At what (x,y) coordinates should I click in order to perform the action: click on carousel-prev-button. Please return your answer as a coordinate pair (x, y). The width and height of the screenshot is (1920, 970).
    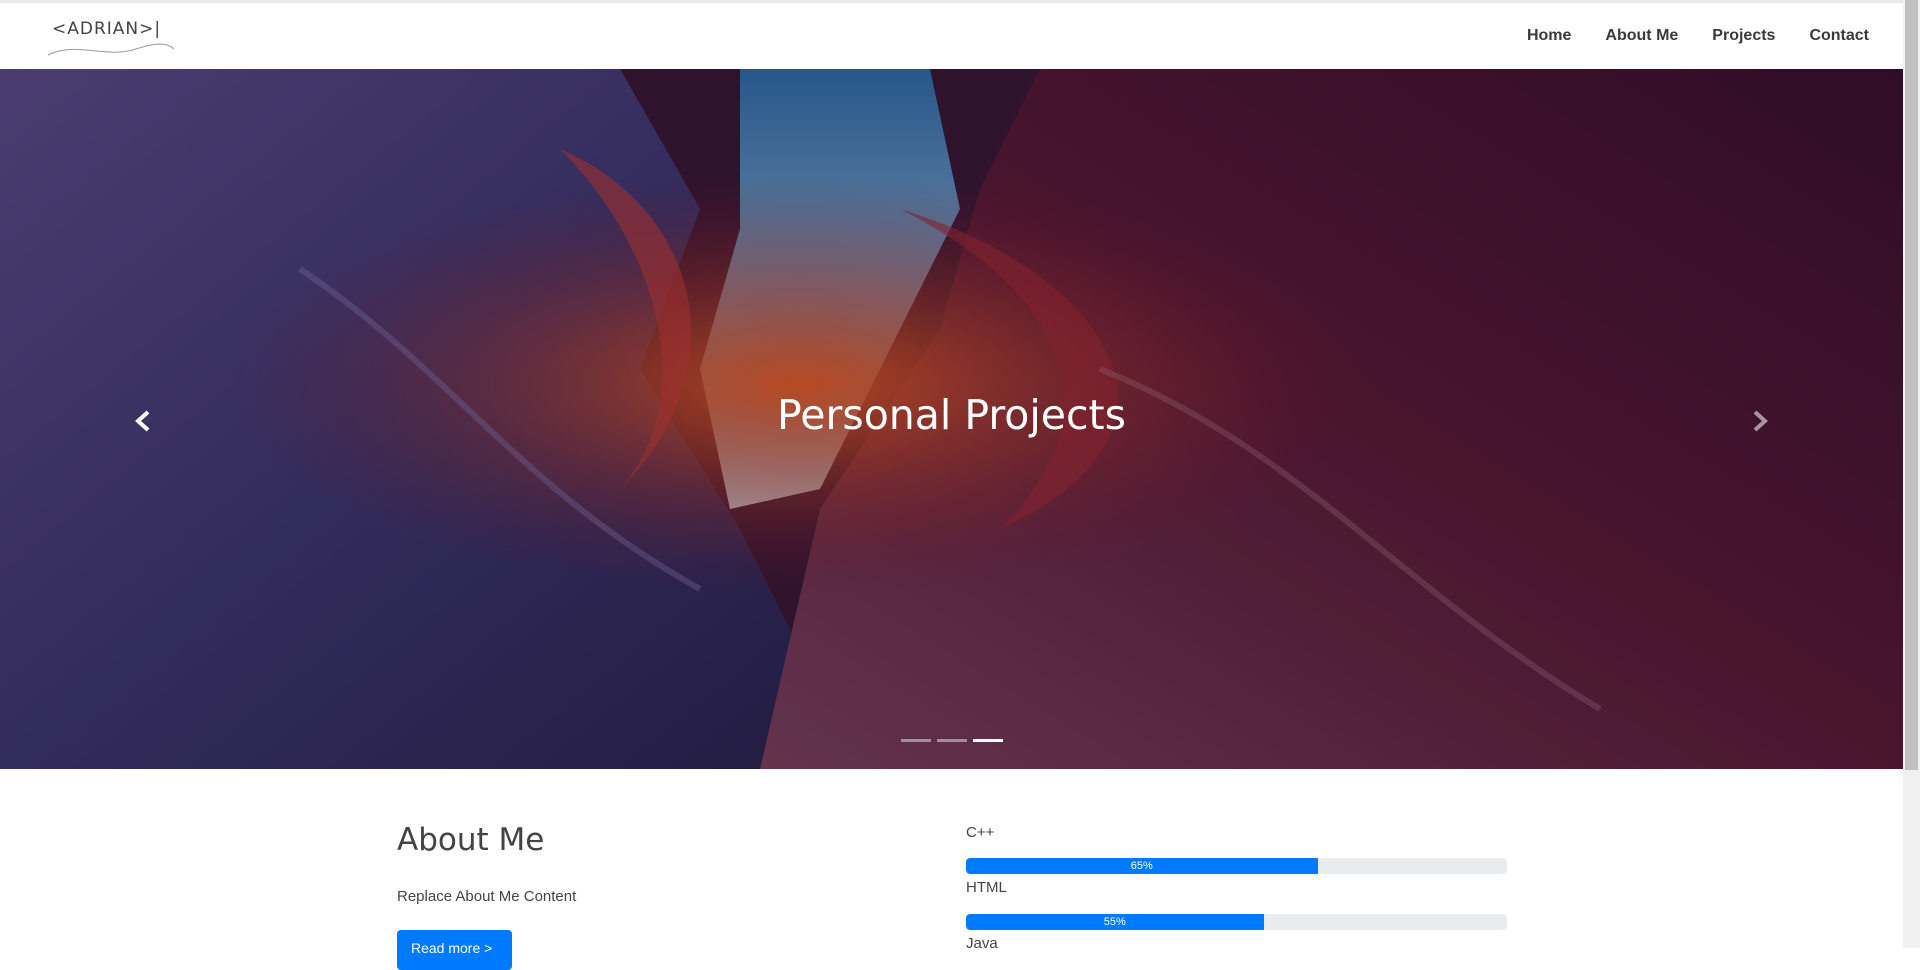
    Looking at the image, I should click on (143, 421).